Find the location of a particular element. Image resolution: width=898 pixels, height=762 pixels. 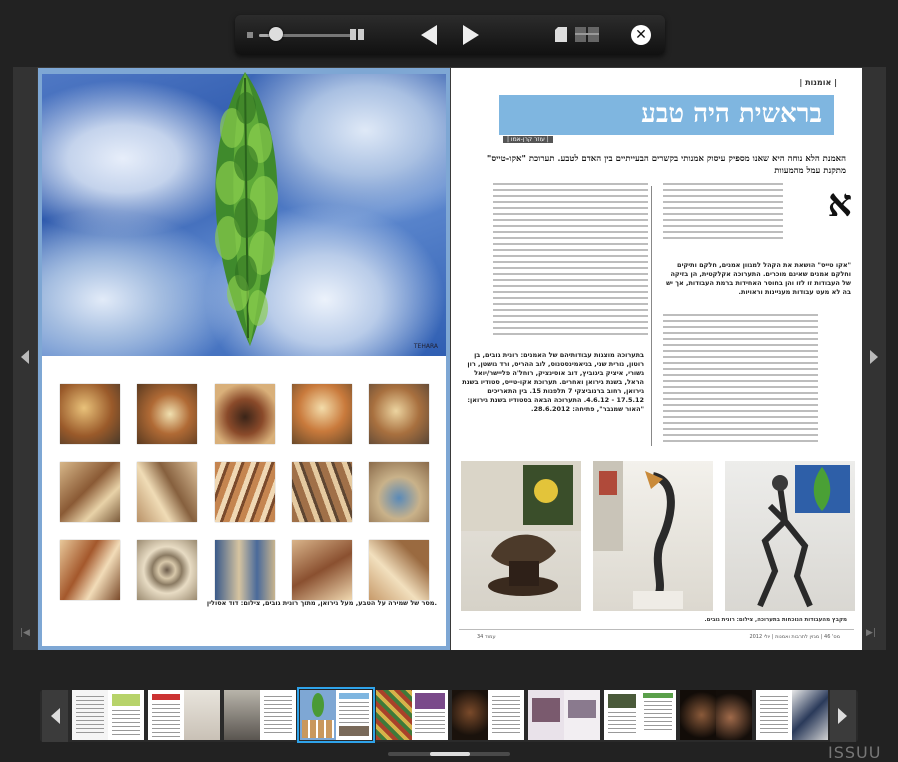

artist-signature: TEHARA is located at coordinates (425, 346).